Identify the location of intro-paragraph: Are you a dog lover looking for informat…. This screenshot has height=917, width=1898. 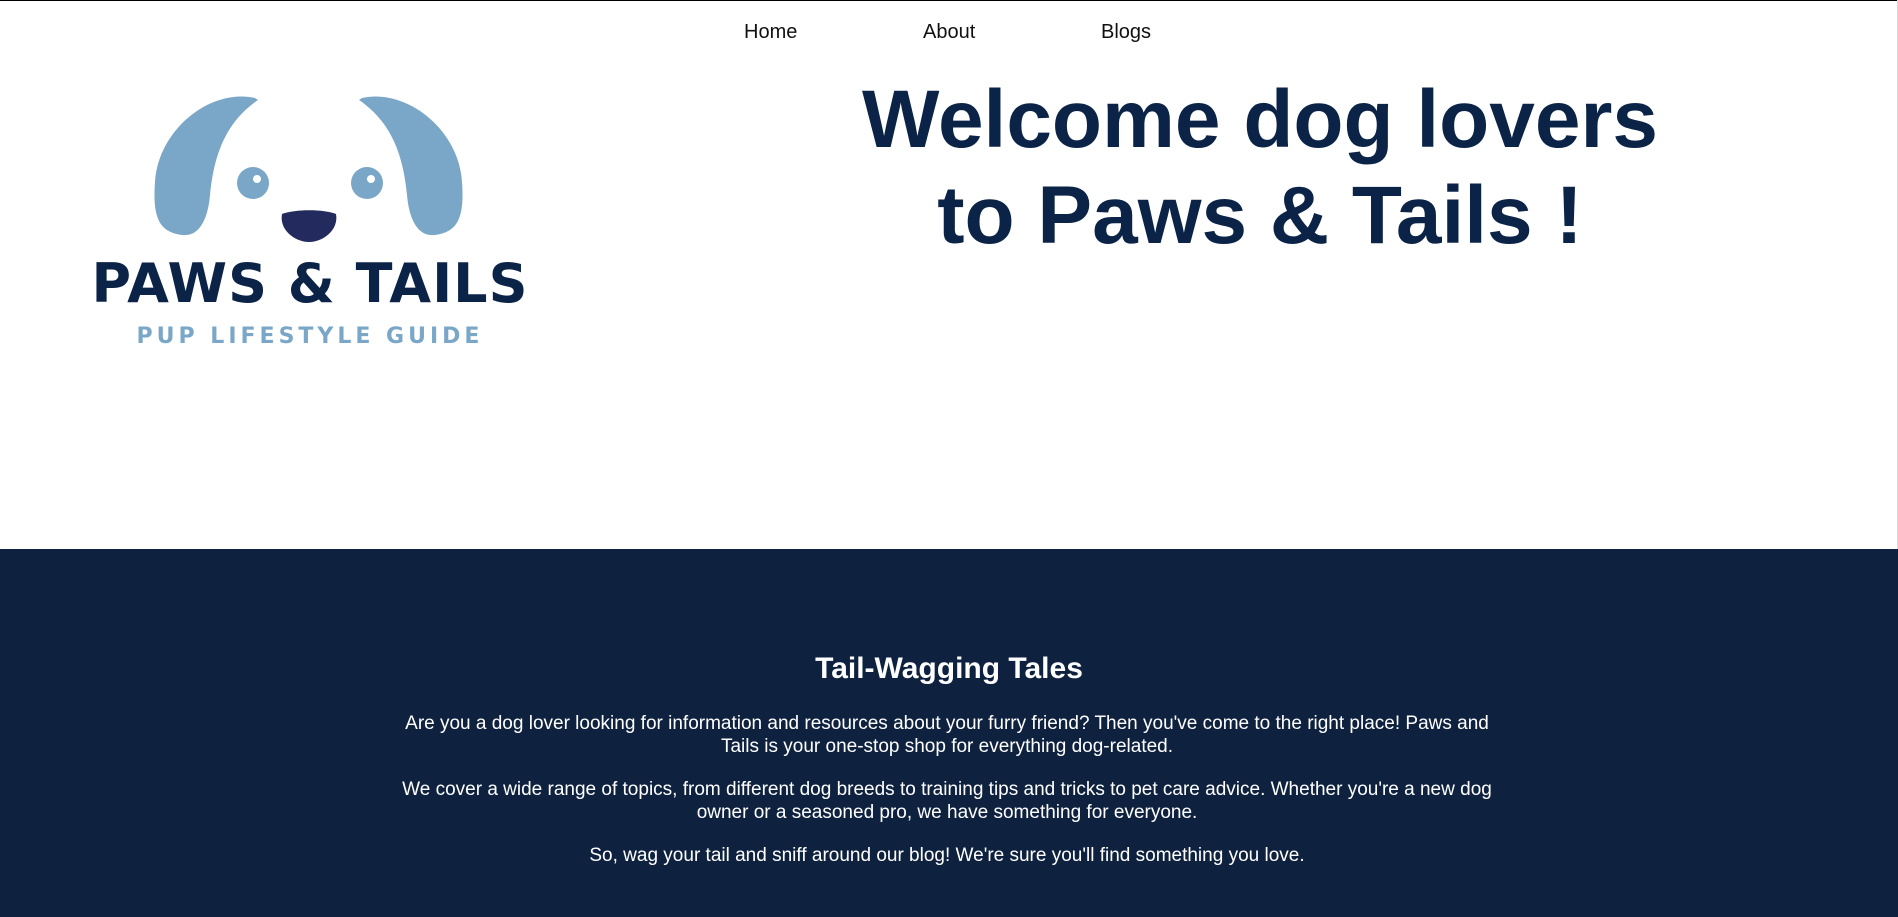
(947, 735).